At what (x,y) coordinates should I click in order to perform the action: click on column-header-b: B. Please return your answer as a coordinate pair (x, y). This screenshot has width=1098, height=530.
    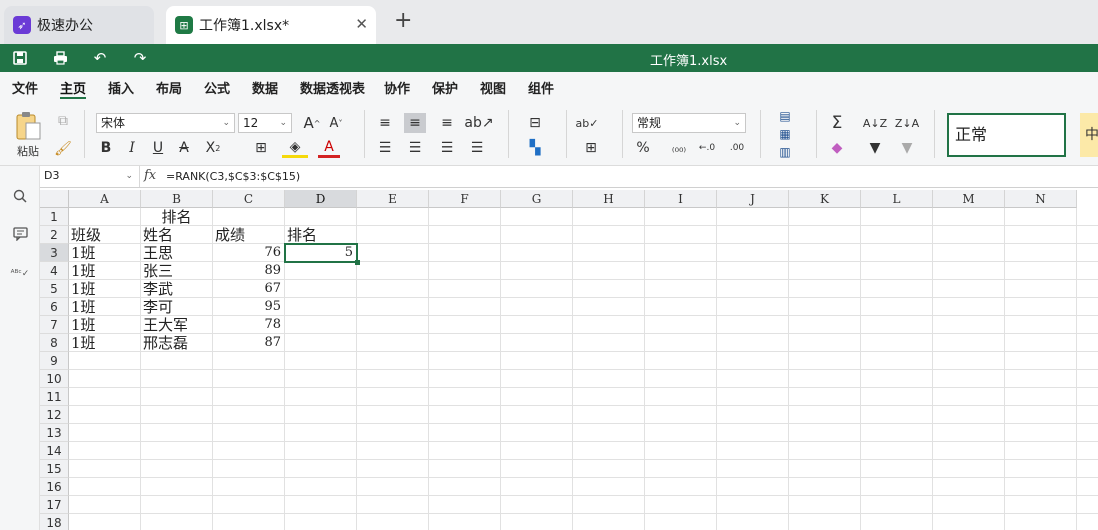
    Looking at the image, I should click on (177, 199).